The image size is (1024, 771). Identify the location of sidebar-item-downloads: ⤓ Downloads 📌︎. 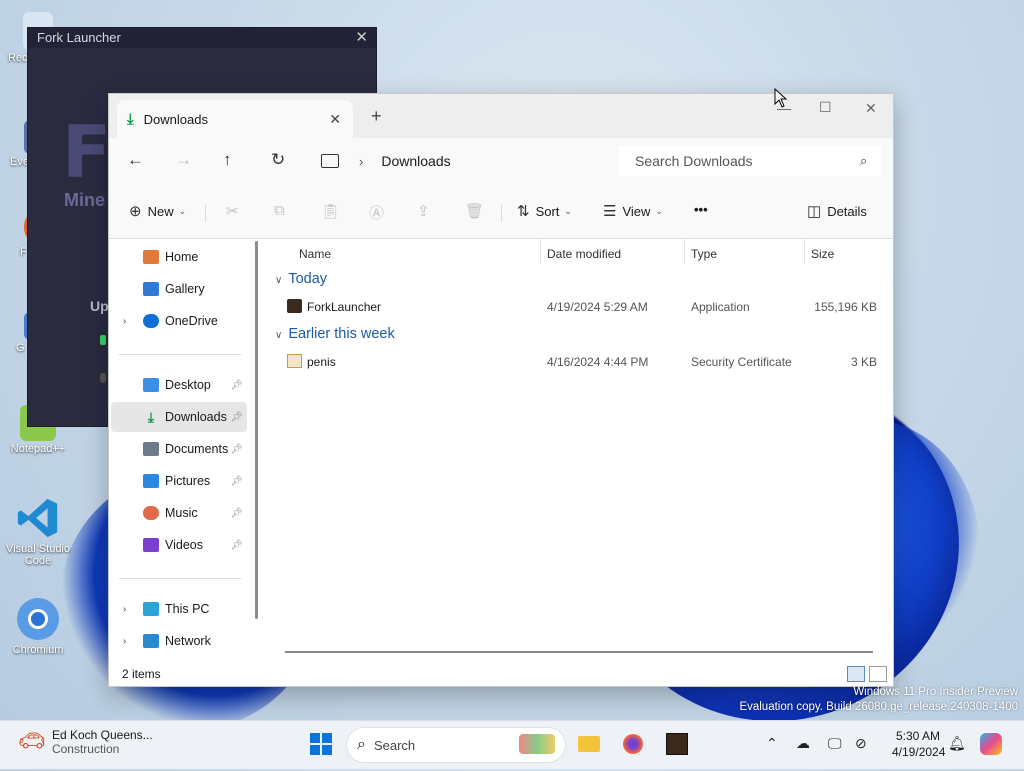
(179, 417).